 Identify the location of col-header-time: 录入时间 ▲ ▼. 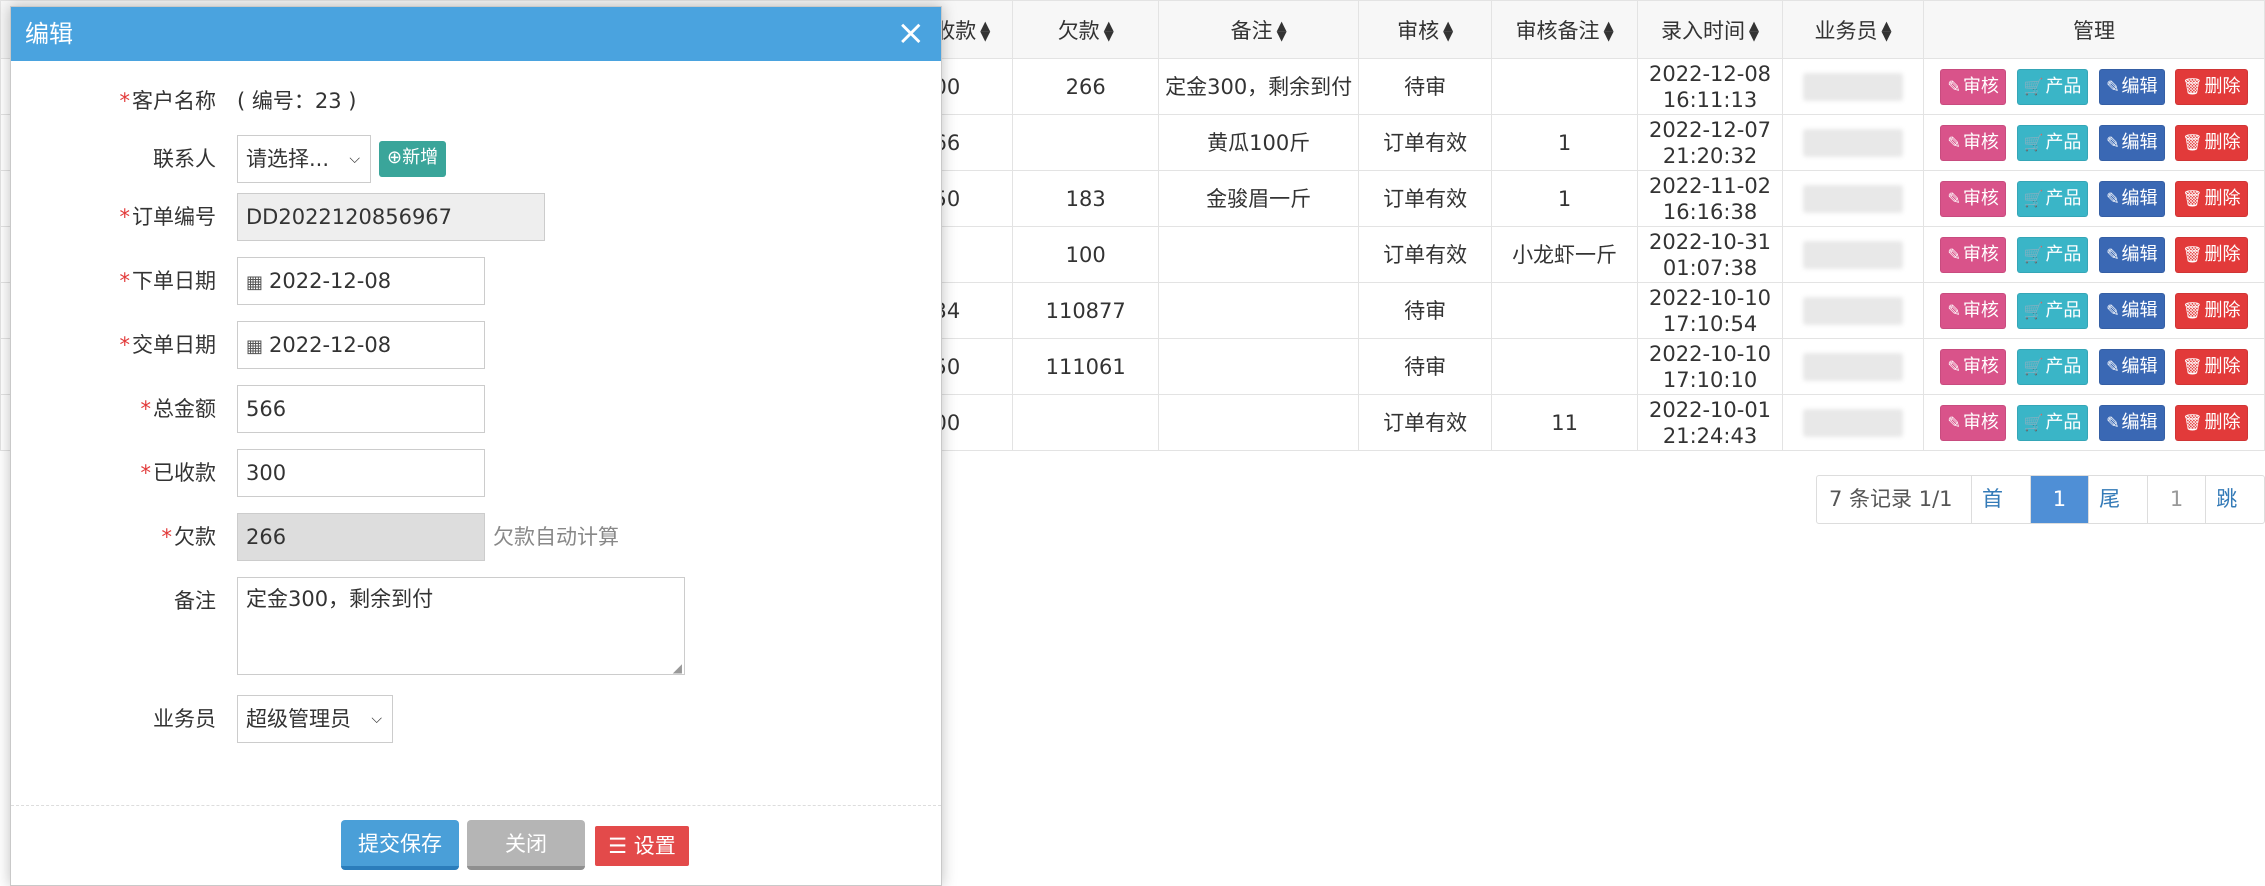
(1710, 29).